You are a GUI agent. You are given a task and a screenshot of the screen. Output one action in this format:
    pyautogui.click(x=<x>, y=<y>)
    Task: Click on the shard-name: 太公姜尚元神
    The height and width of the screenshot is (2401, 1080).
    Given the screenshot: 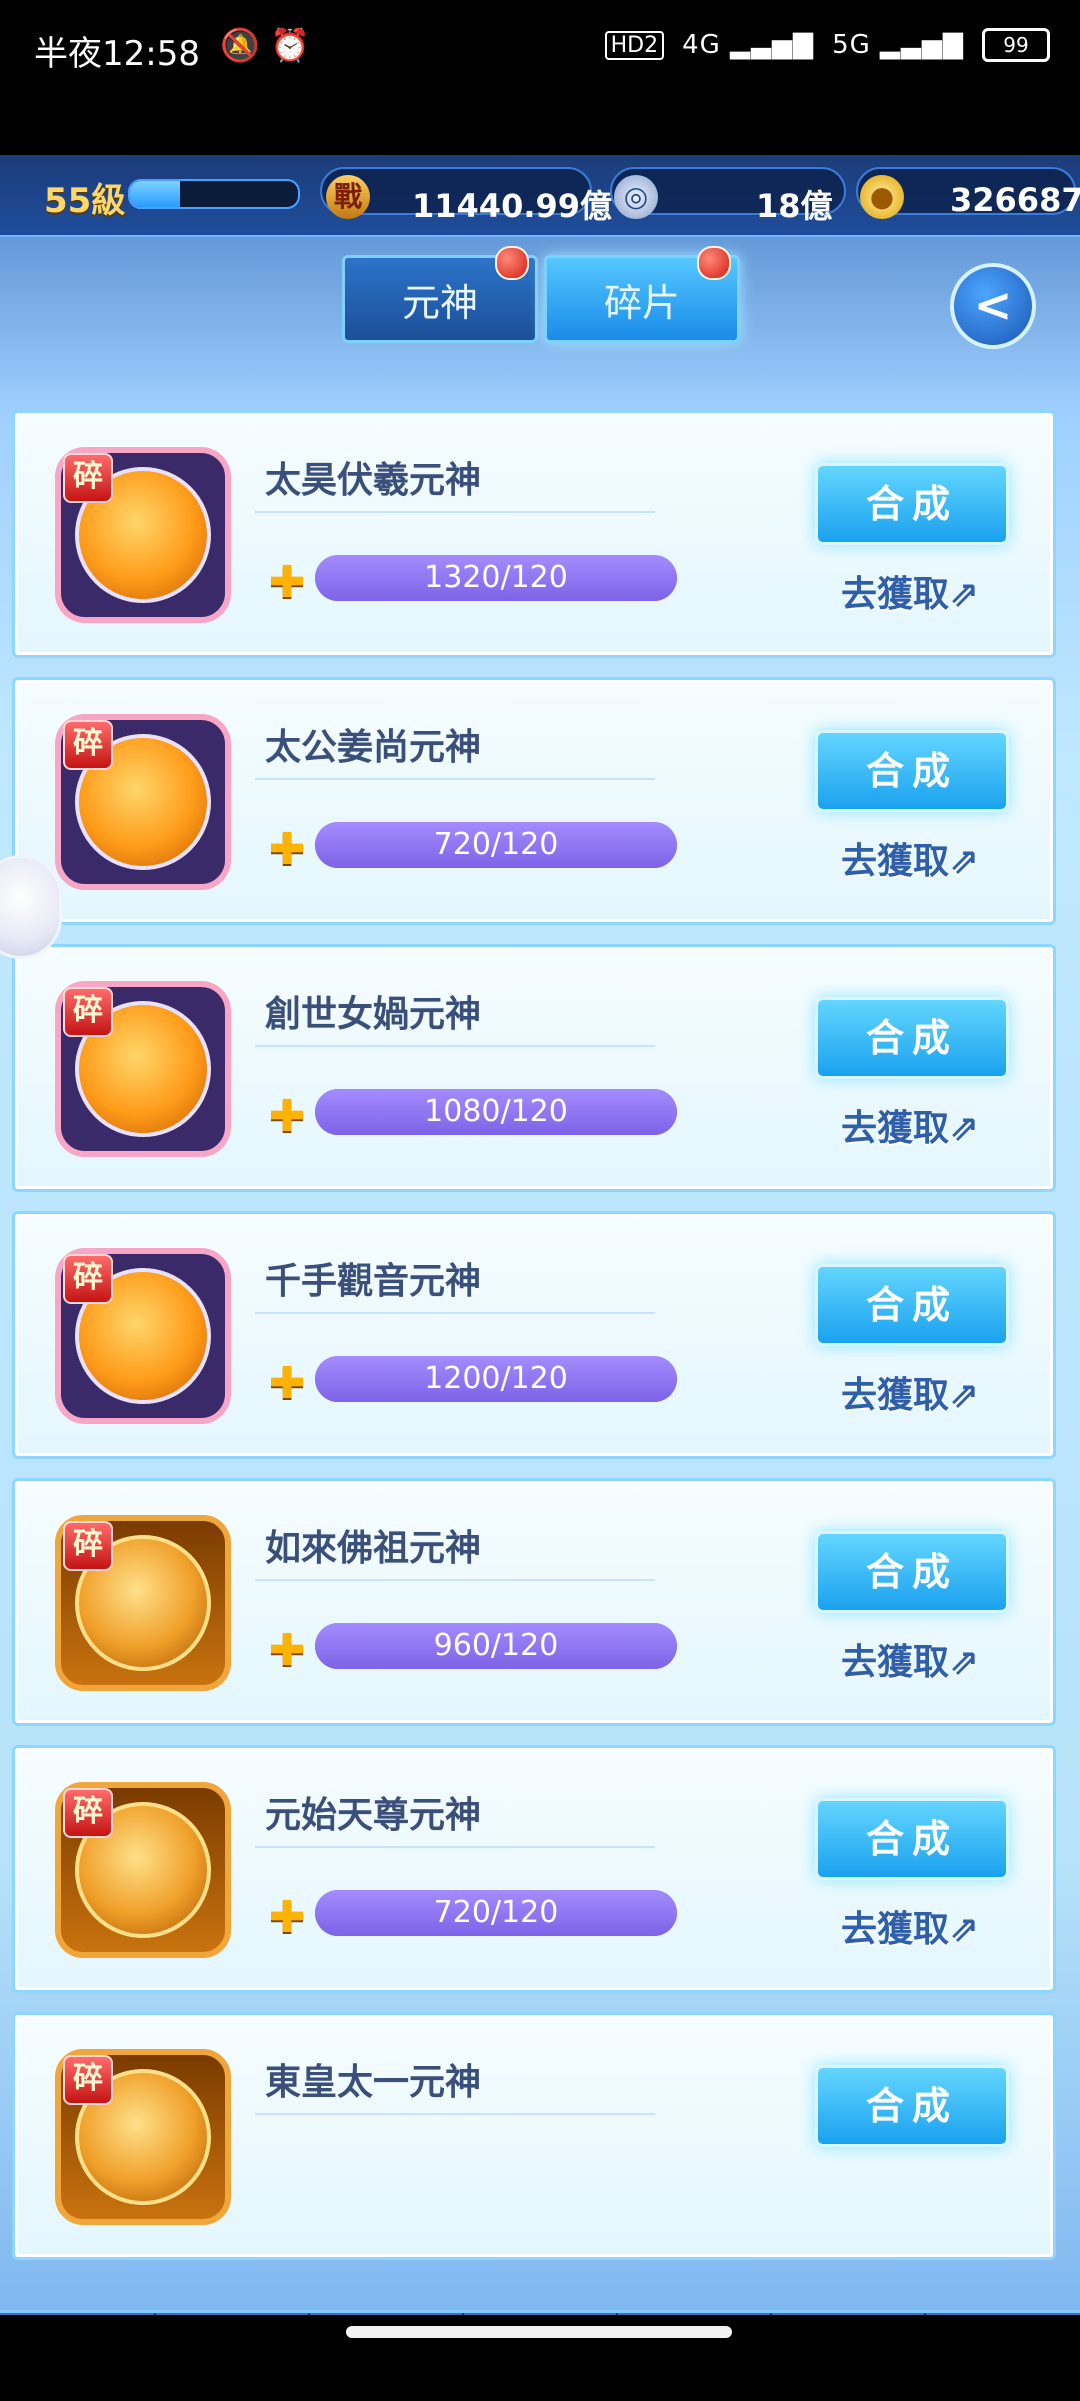 What is the action you would take?
    pyautogui.click(x=373, y=747)
    